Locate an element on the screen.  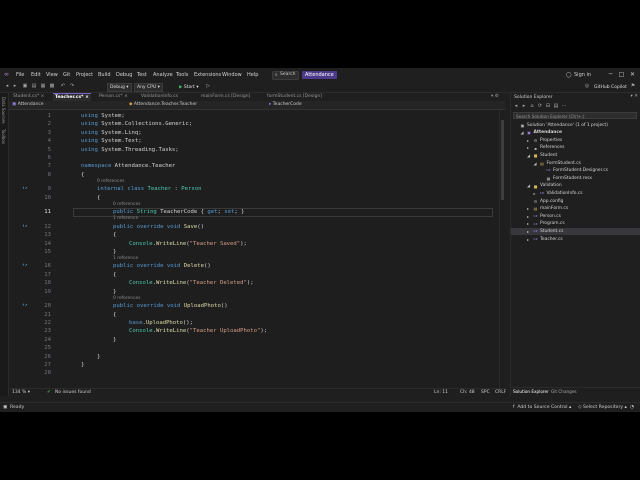
code-line: 18 Console.WriteLine("Teacher Deleted"); is located at coordinates (254, 283).